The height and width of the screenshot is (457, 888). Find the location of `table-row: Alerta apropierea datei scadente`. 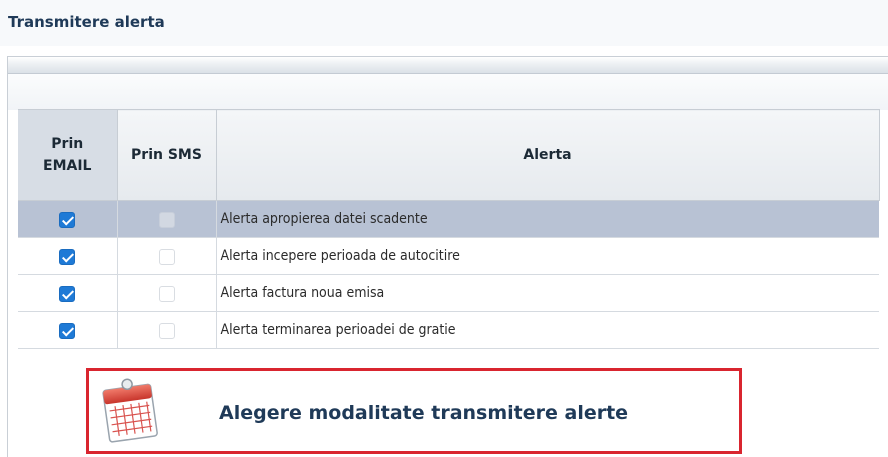

table-row: Alerta apropierea datei scadente is located at coordinates (448, 219).